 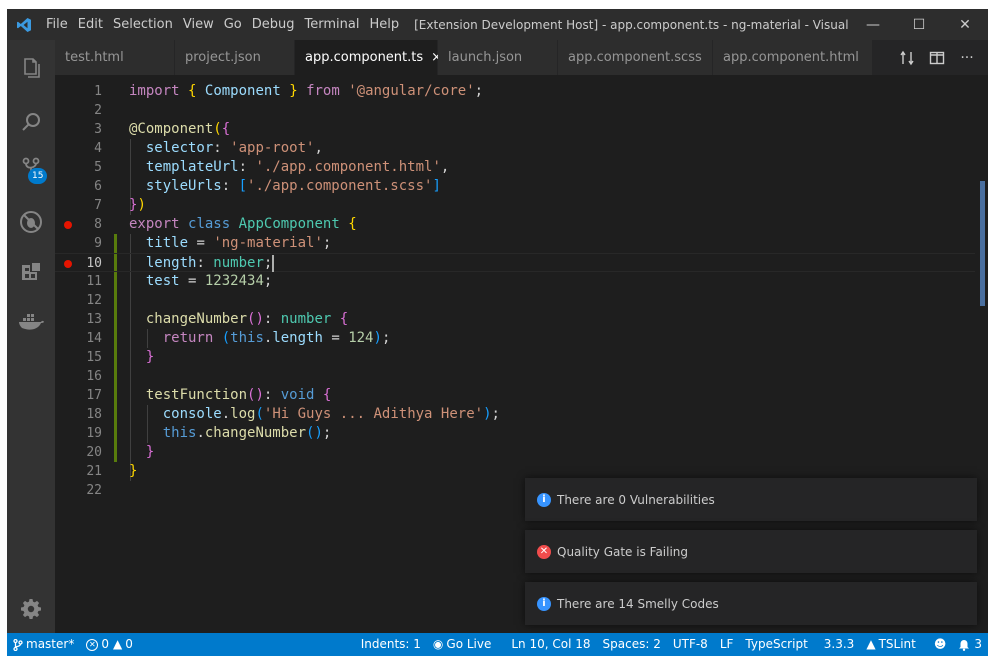 I want to click on line-number: 8, so click(x=98, y=224).